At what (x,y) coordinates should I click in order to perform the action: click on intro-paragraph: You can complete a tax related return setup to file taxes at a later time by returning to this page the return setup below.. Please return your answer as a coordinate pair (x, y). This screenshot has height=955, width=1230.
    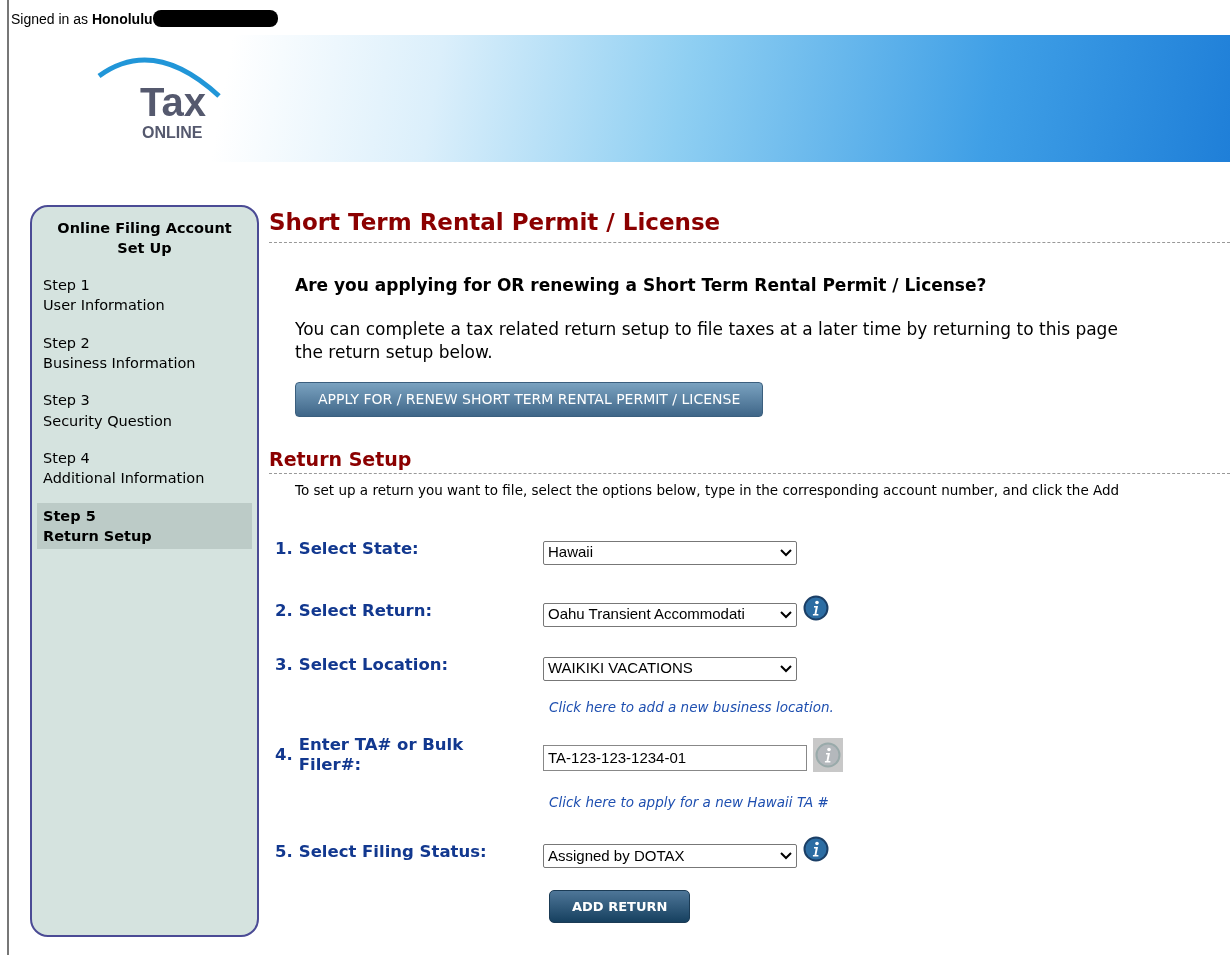
    Looking at the image, I should click on (707, 341).